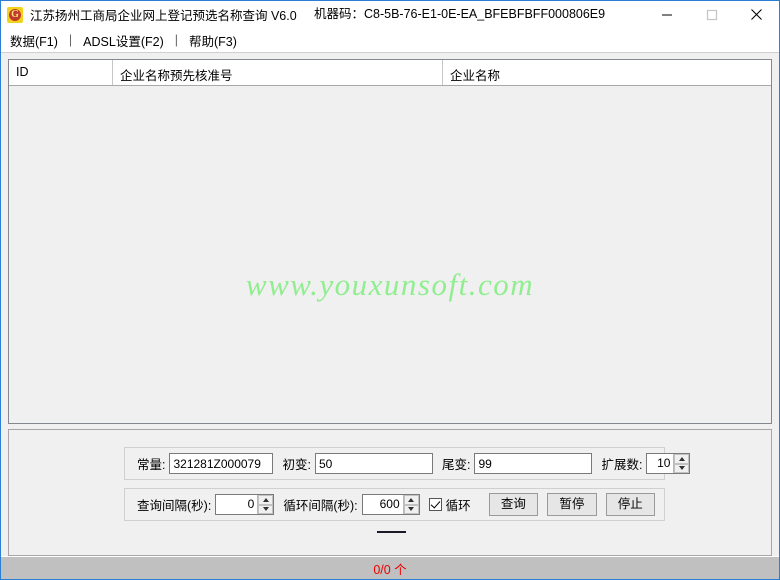 This screenshot has height=580, width=780. I want to click on machine-code-label: 机器码：C8-5B-76-E1-0E-EA_BFEBFBFF000806E9, so click(460, 14).